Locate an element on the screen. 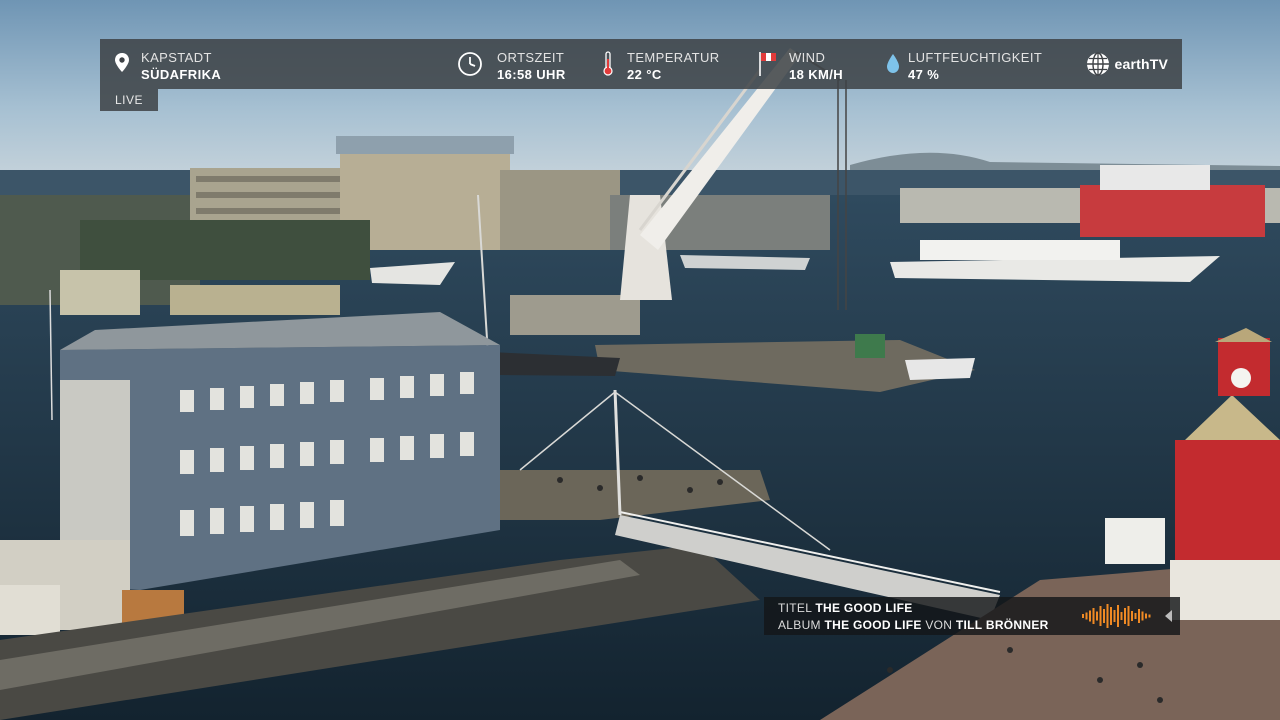 The height and width of the screenshot is (720, 1280). collapse-arrow-icon is located at coordinates (1168, 616).